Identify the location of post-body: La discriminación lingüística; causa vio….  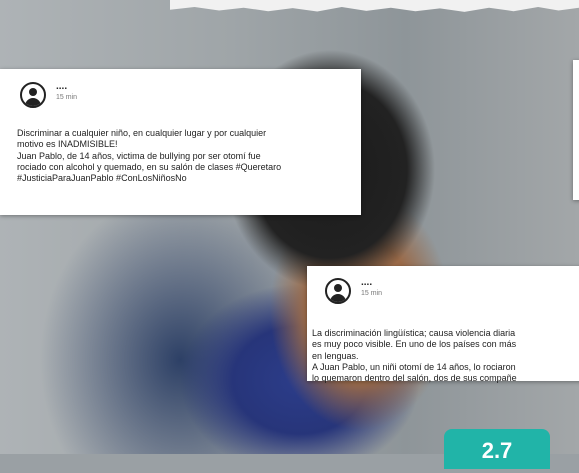
(445, 356).